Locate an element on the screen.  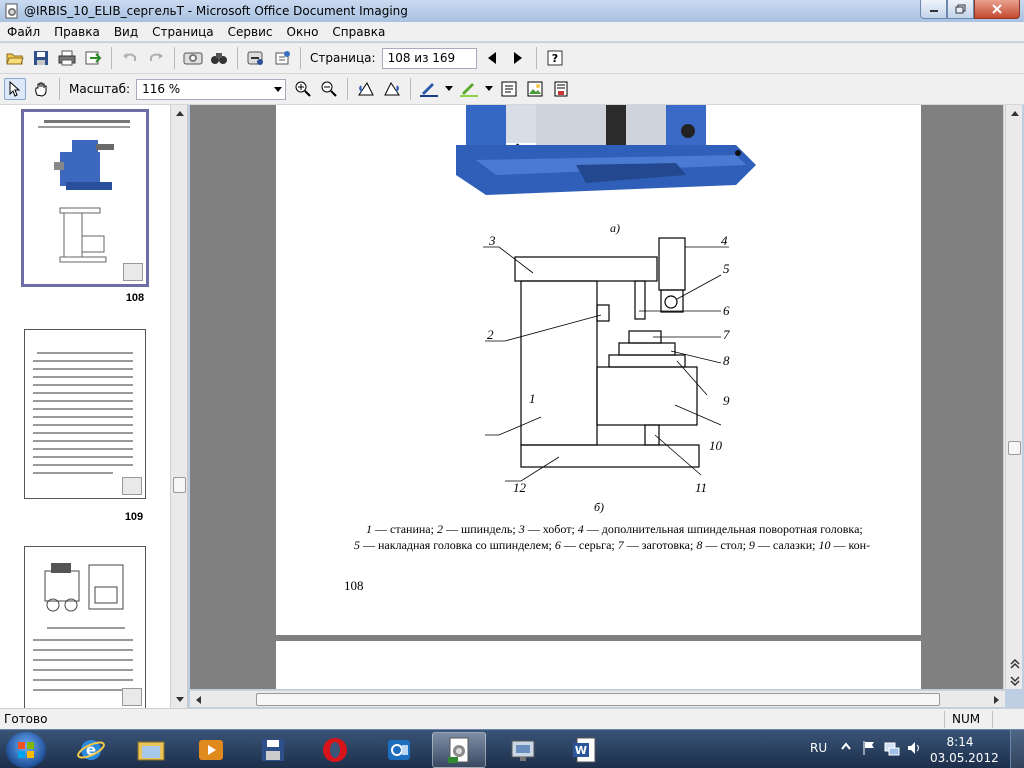
taskbar-opera is located at coordinates (335, 750).